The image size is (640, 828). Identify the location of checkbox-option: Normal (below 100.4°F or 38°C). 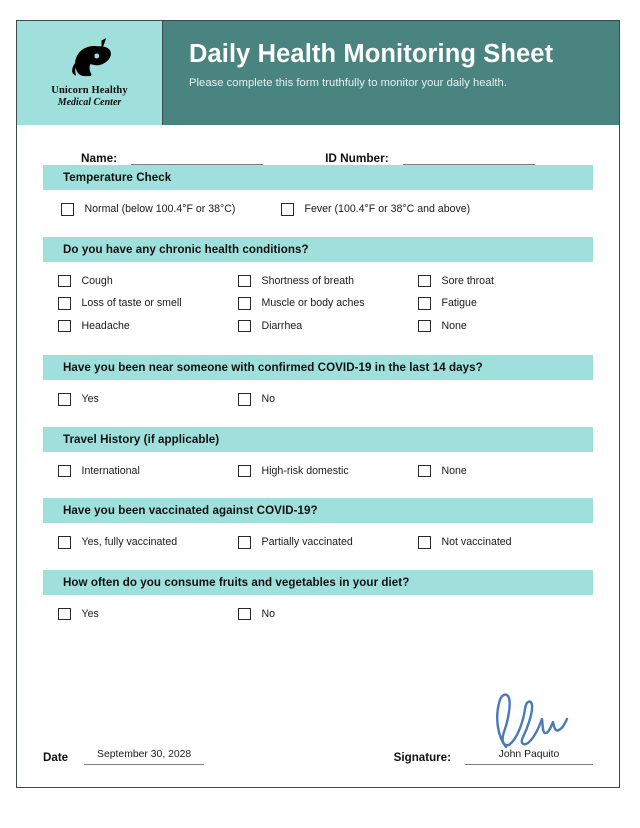
(153, 209).